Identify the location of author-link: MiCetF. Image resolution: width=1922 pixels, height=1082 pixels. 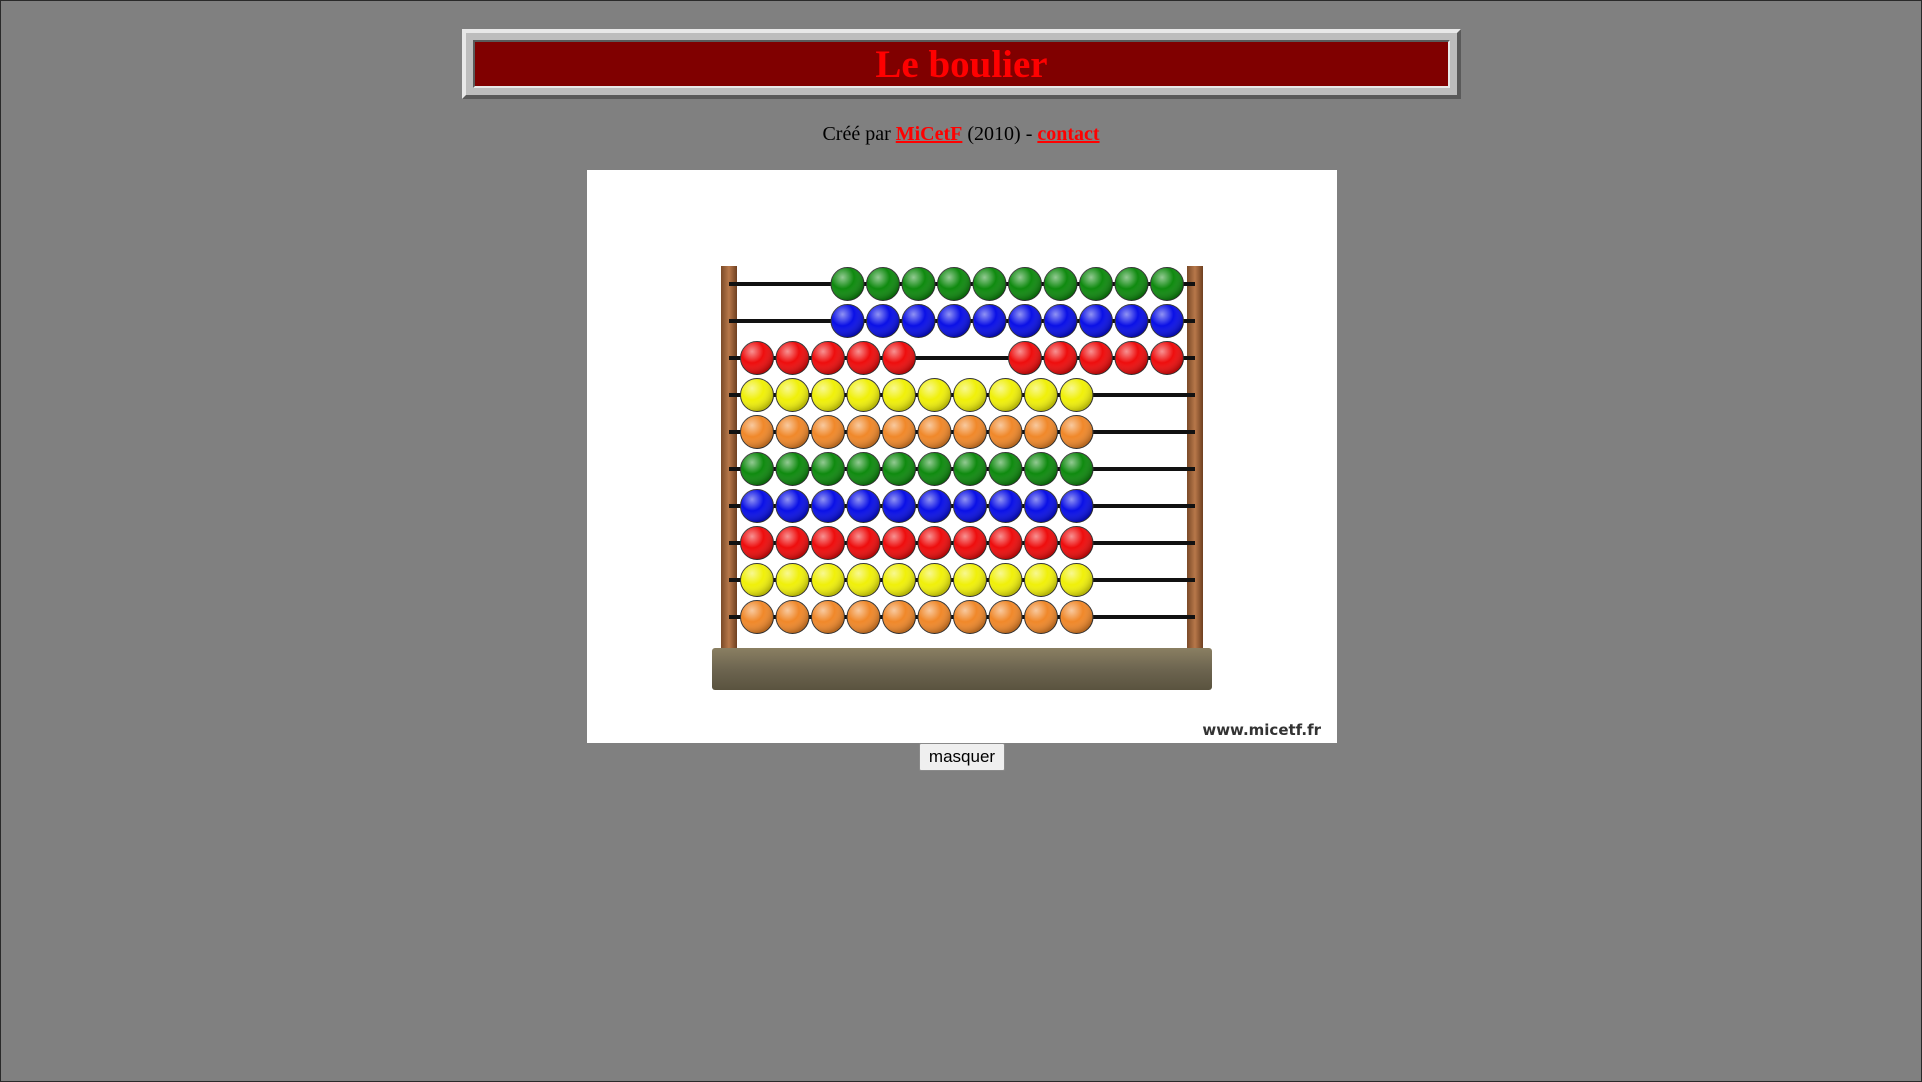
(929, 134).